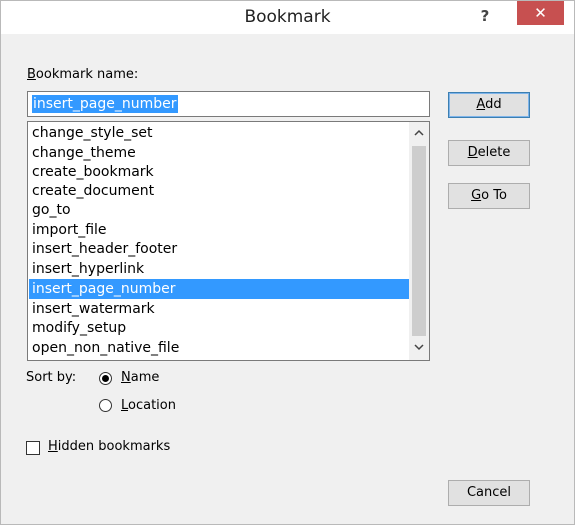 The height and width of the screenshot is (525, 575). I want to click on list-item: modify_setup, so click(219, 328).